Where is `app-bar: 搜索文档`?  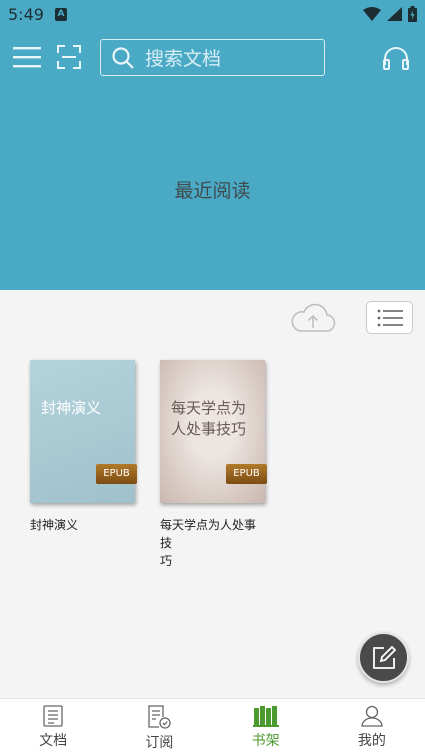 app-bar: 搜索文档 is located at coordinates (212, 59).